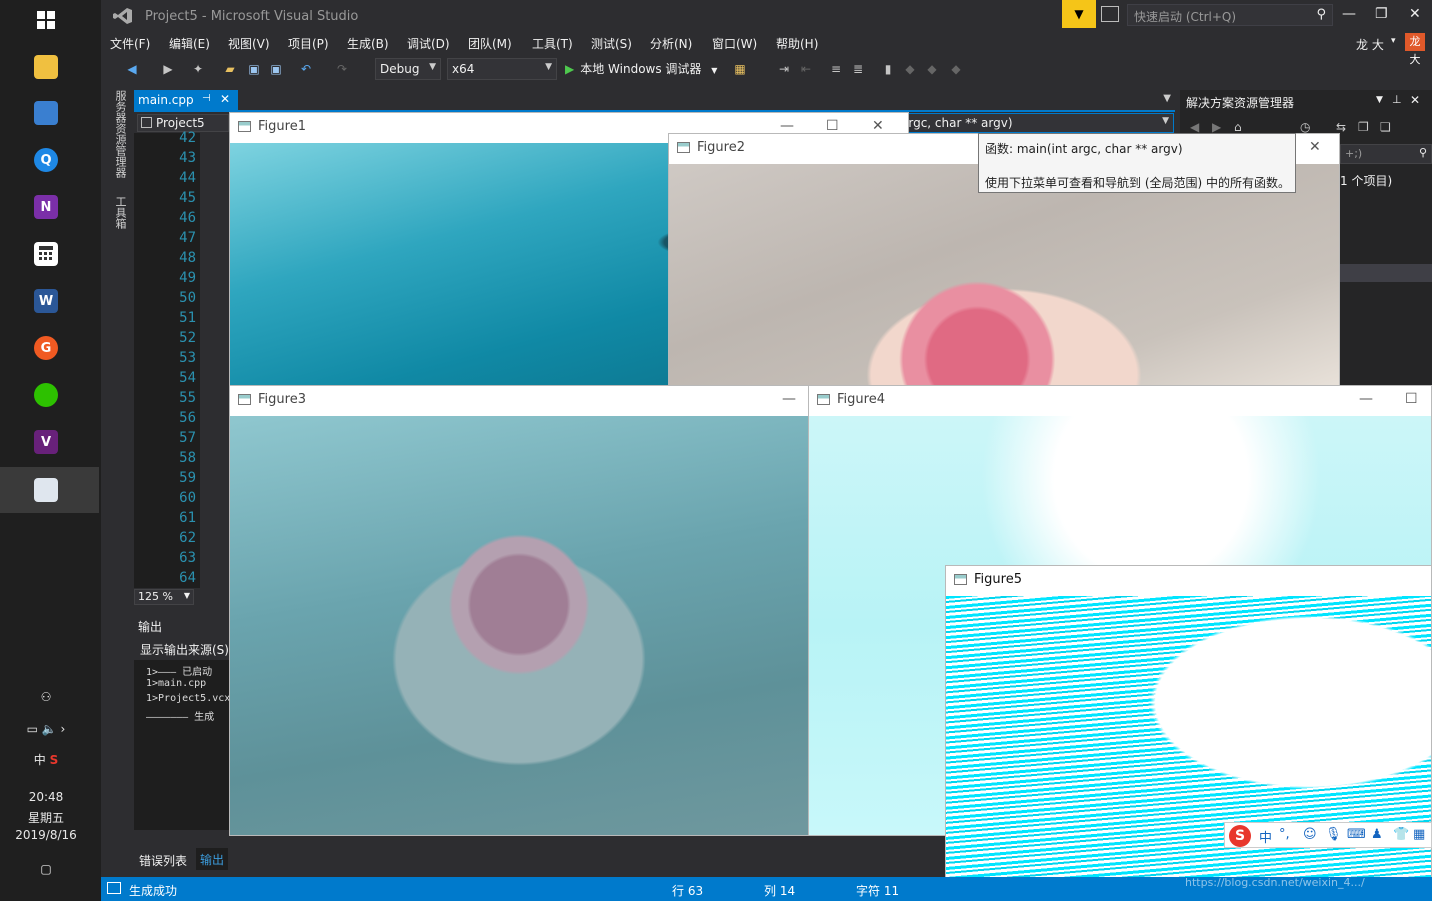  What do you see at coordinates (1188, 733) in the screenshot?
I see `figure5-window: Figure5` at bounding box center [1188, 733].